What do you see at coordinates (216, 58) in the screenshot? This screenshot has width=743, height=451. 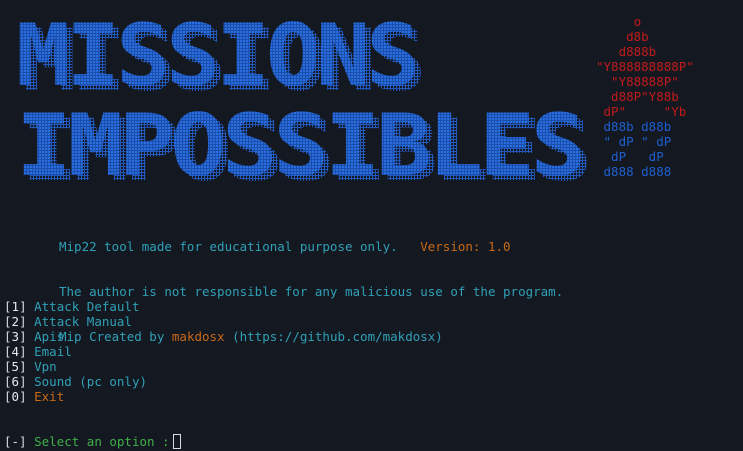 I see `banner-line1: MISSIONS` at bounding box center [216, 58].